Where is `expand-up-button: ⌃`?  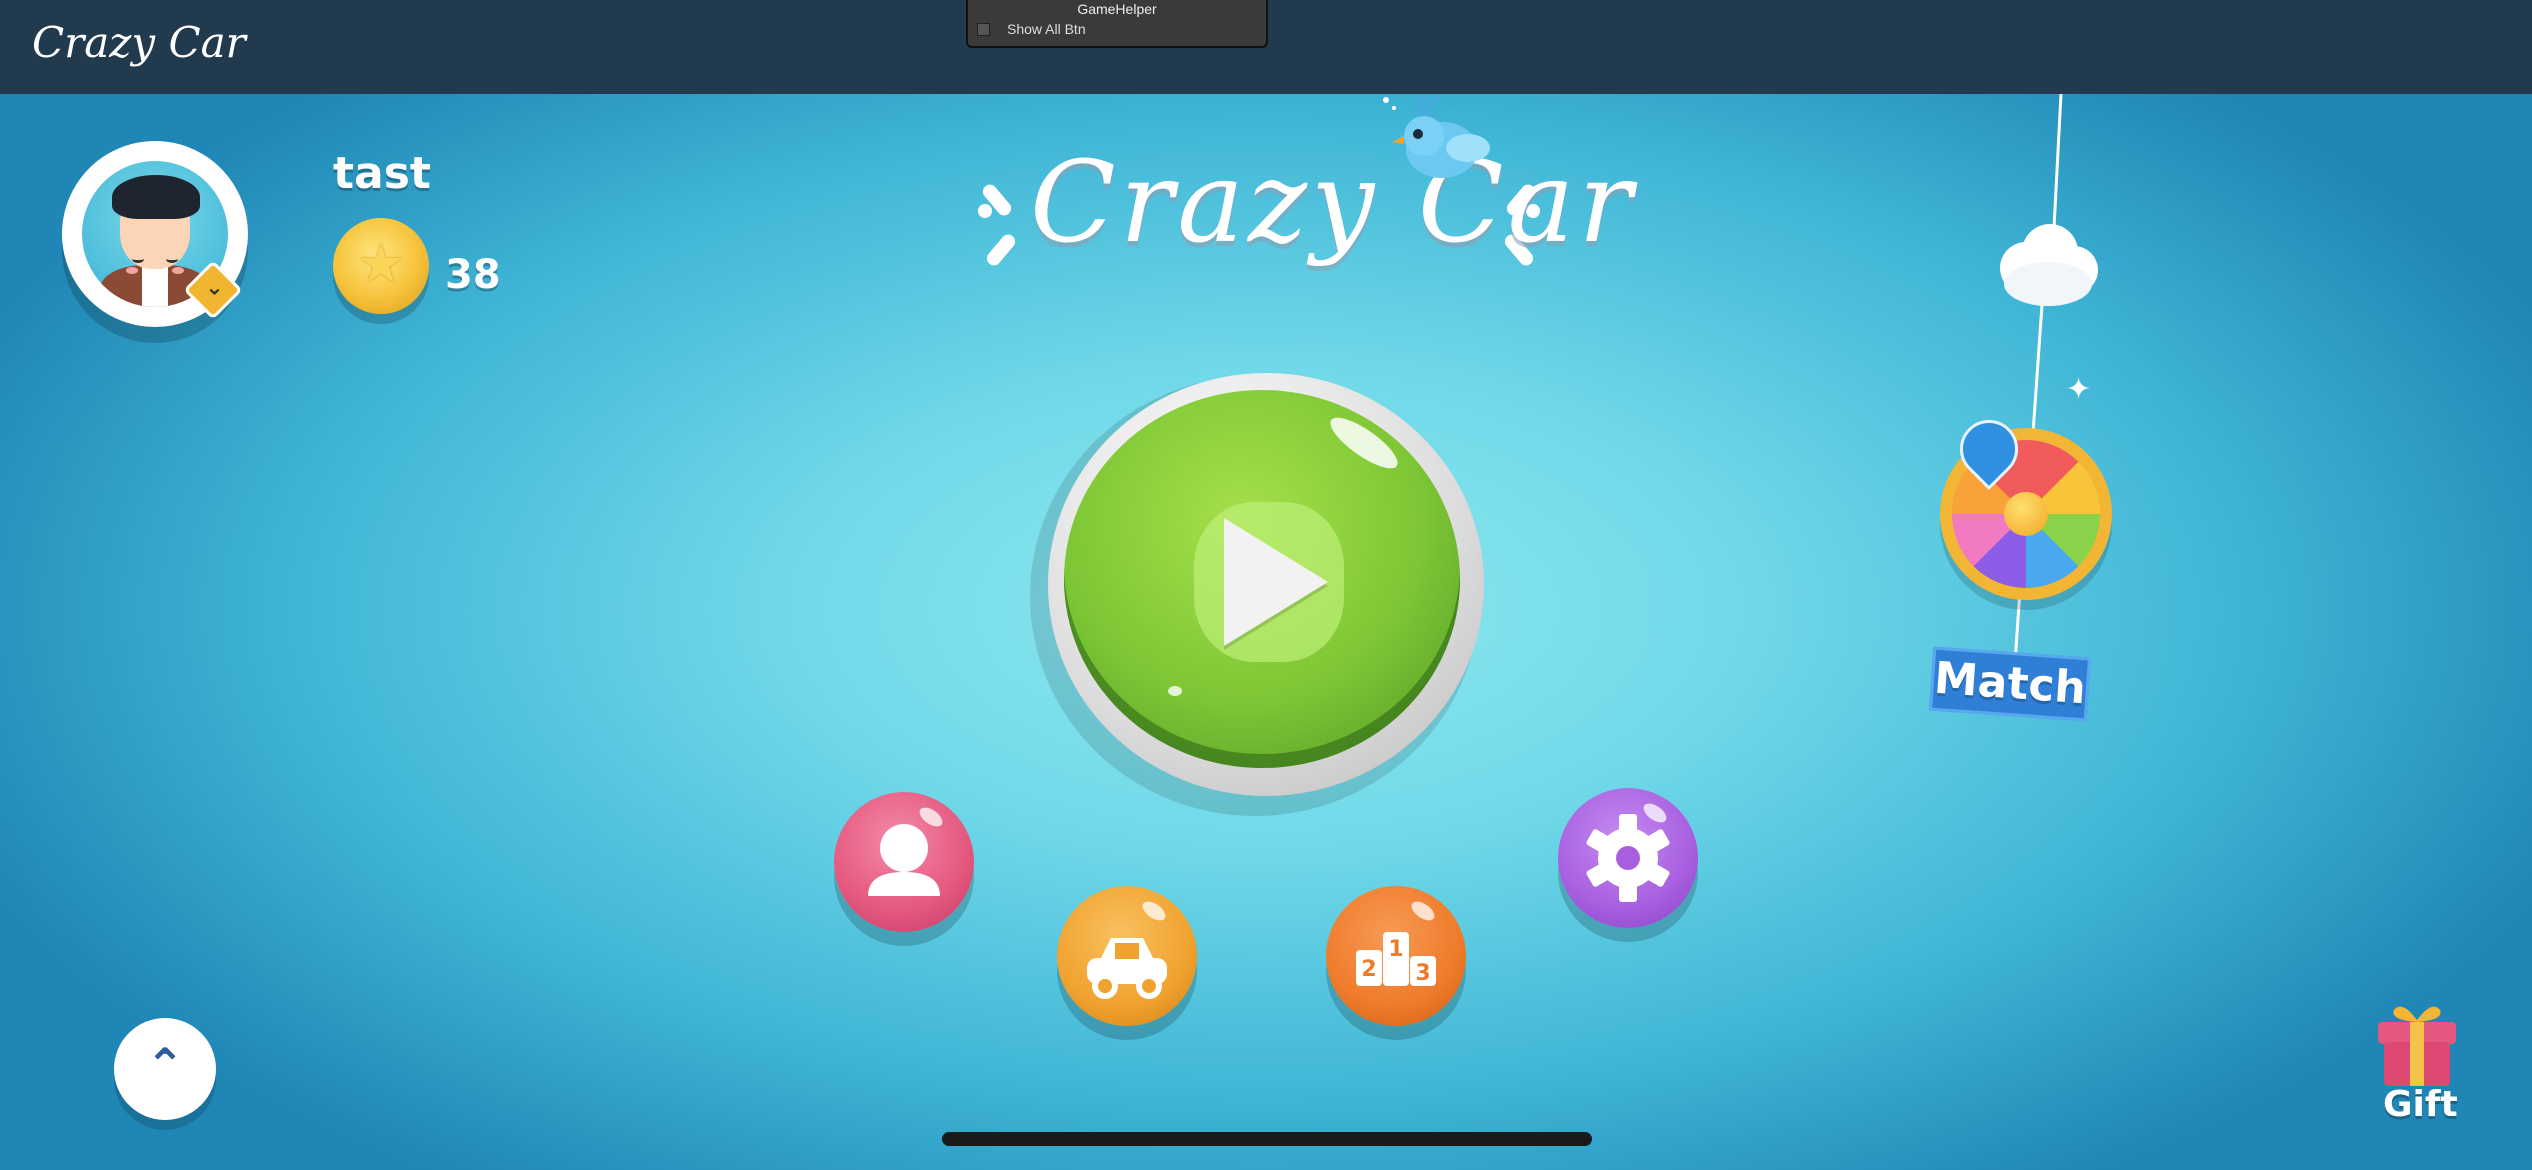 expand-up-button: ⌃ is located at coordinates (165, 1069).